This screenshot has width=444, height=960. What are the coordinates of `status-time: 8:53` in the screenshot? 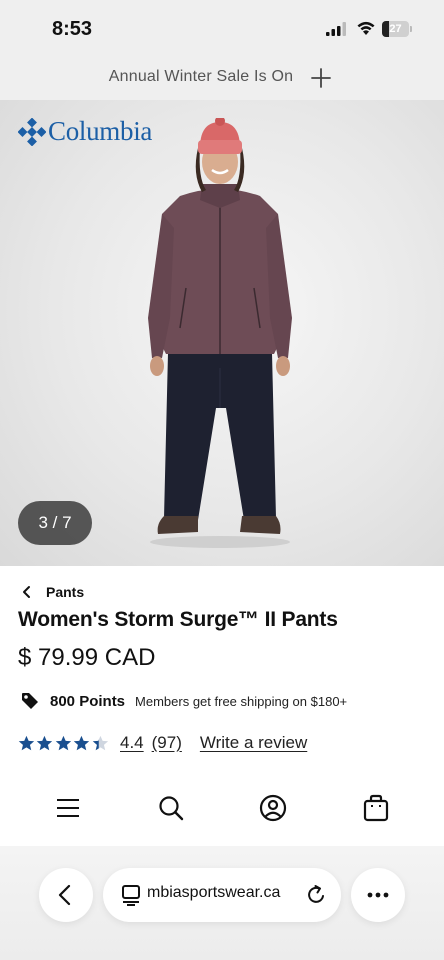 It's located at (72, 29).